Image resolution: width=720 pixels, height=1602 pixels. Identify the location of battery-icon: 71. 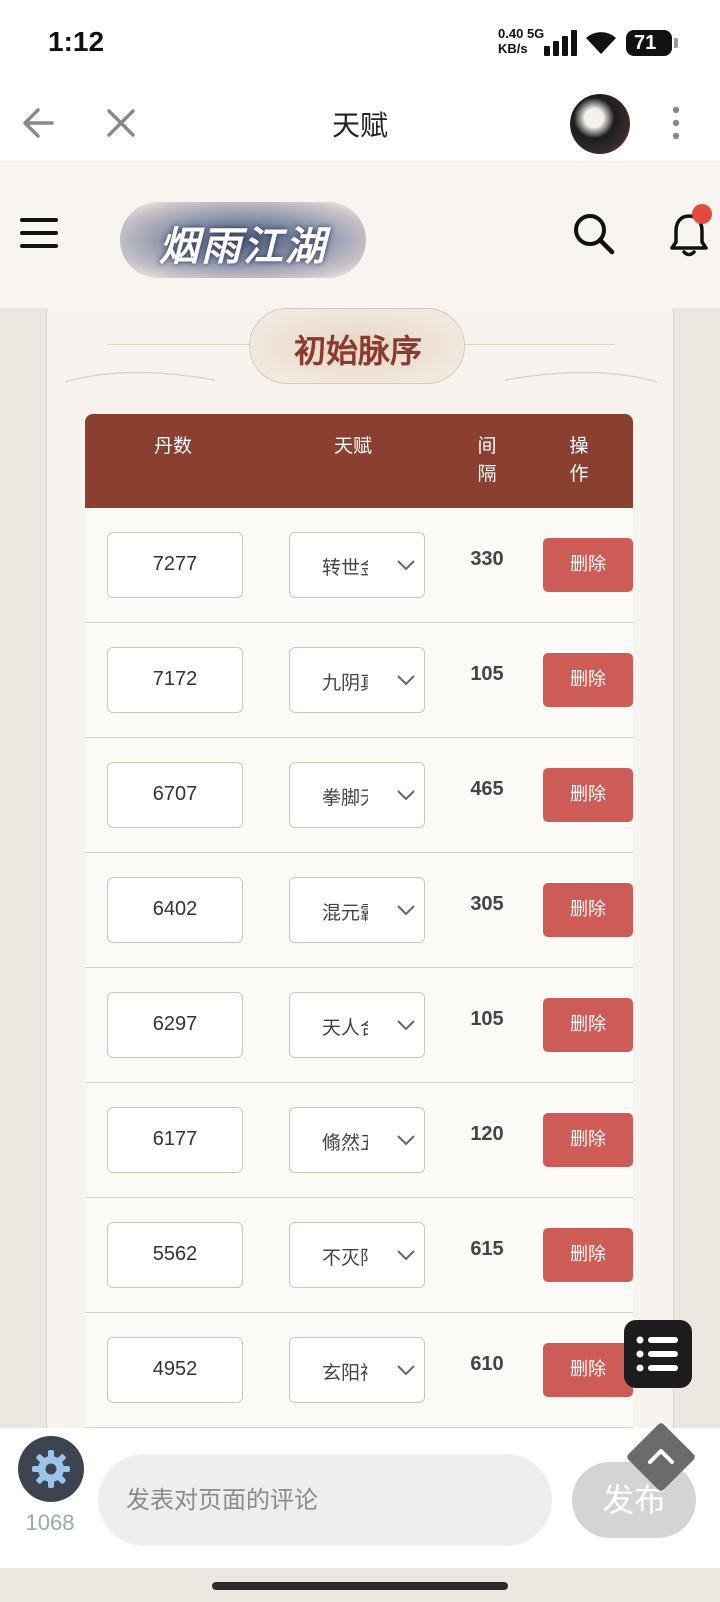
(652, 43).